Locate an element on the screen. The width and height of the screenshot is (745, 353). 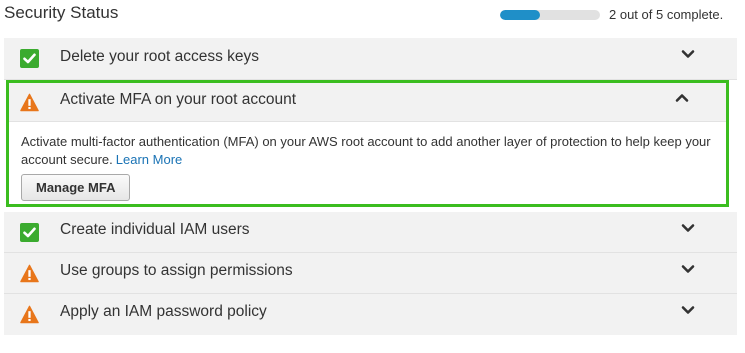
checklist-item-label: Use groups to assign permissions is located at coordinates (176, 270).